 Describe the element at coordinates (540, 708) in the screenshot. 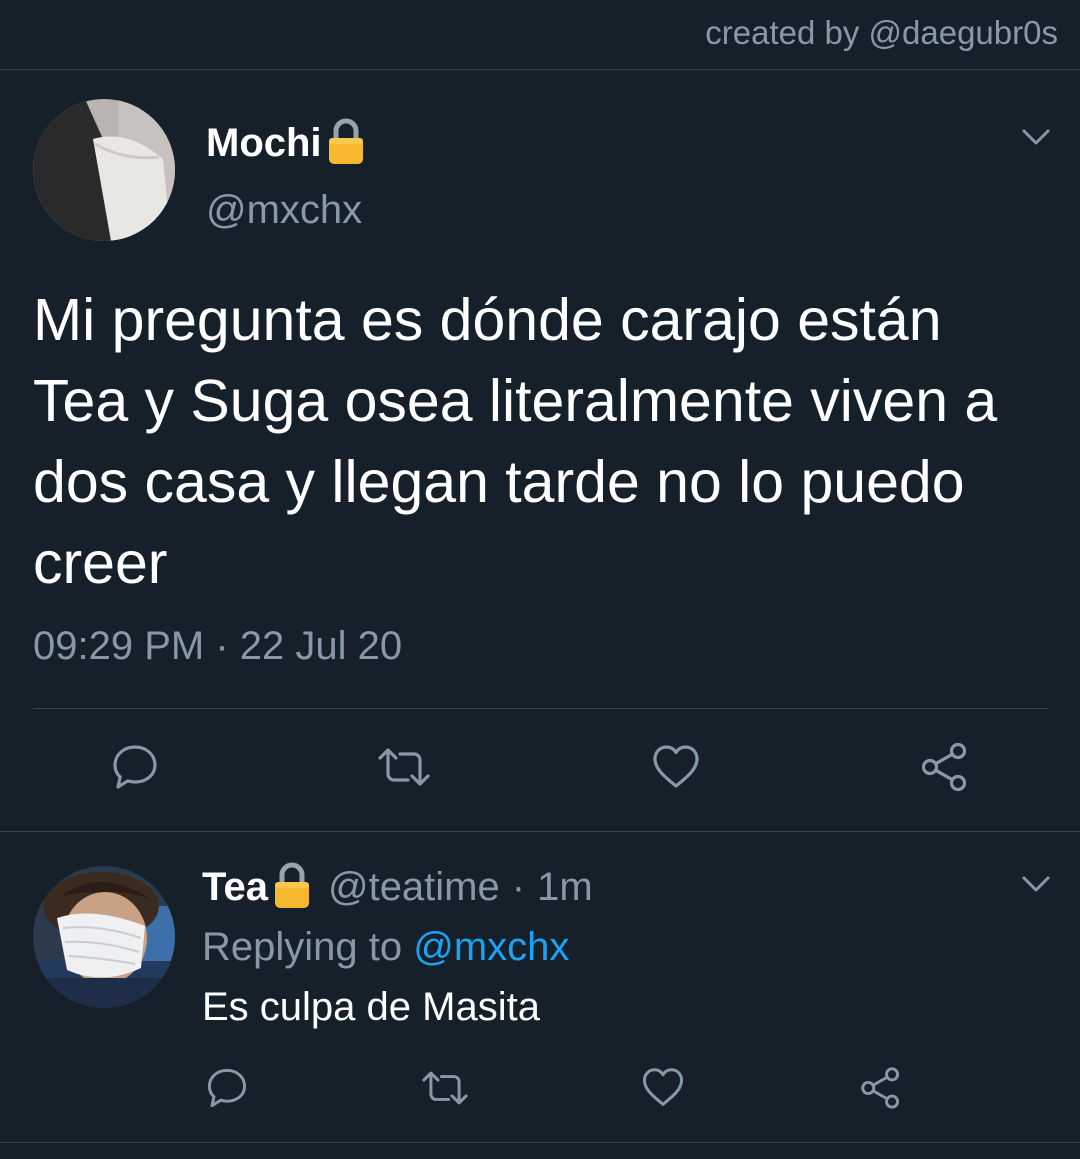

I see `tweet-divider` at that location.